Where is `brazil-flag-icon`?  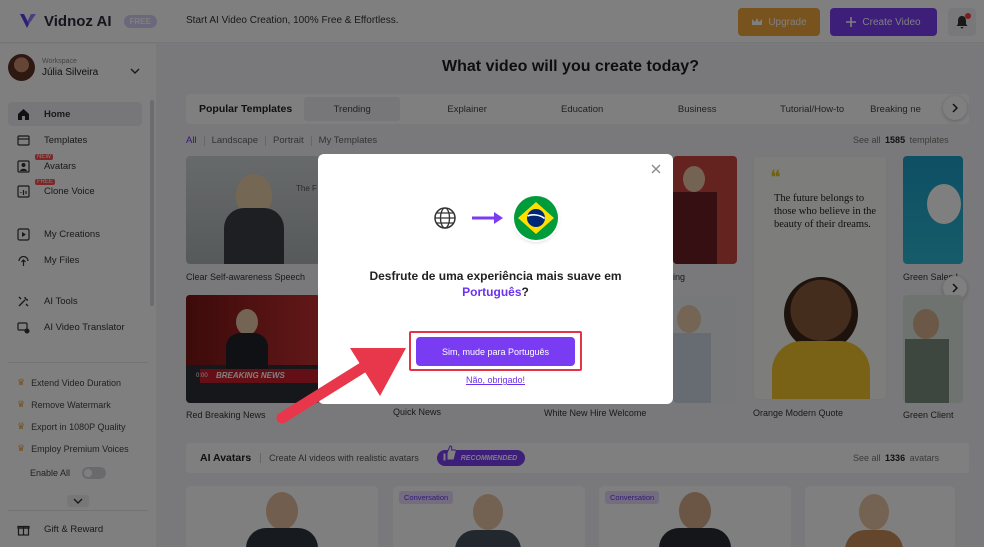 brazil-flag-icon is located at coordinates (536, 218).